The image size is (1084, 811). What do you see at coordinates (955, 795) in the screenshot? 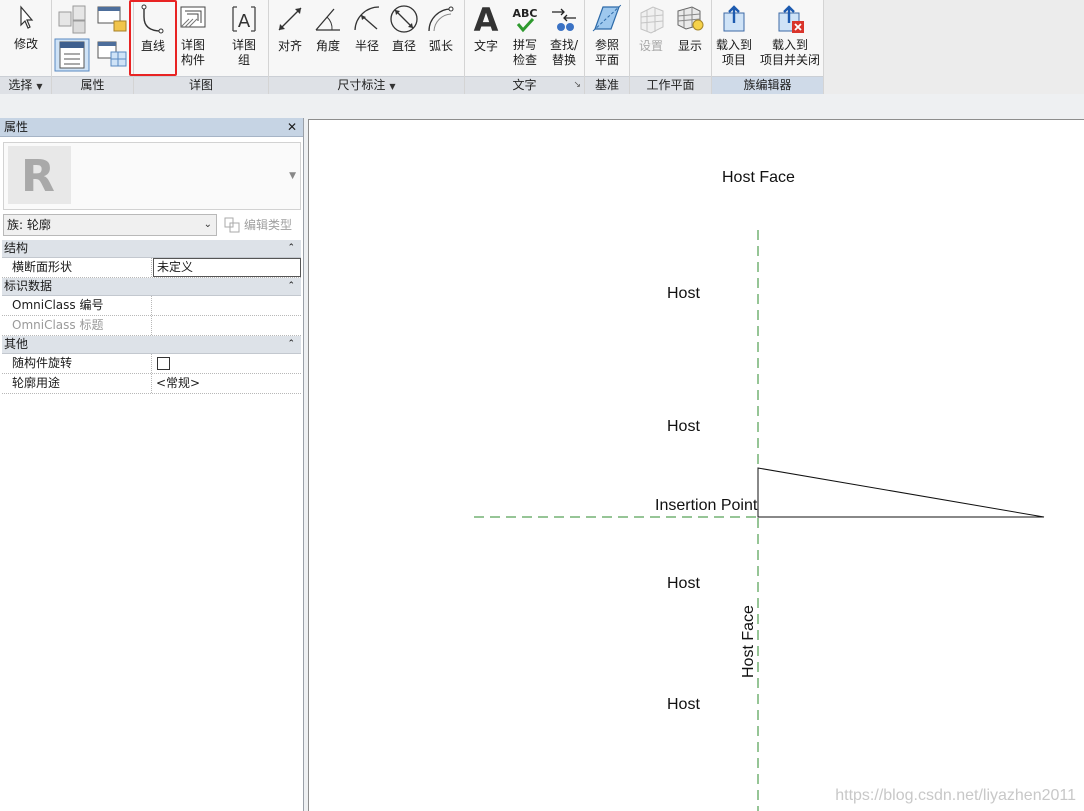
I see `watermark: https://blog.csdn.net/liyazhen2011` at bounding box center [955, 795].